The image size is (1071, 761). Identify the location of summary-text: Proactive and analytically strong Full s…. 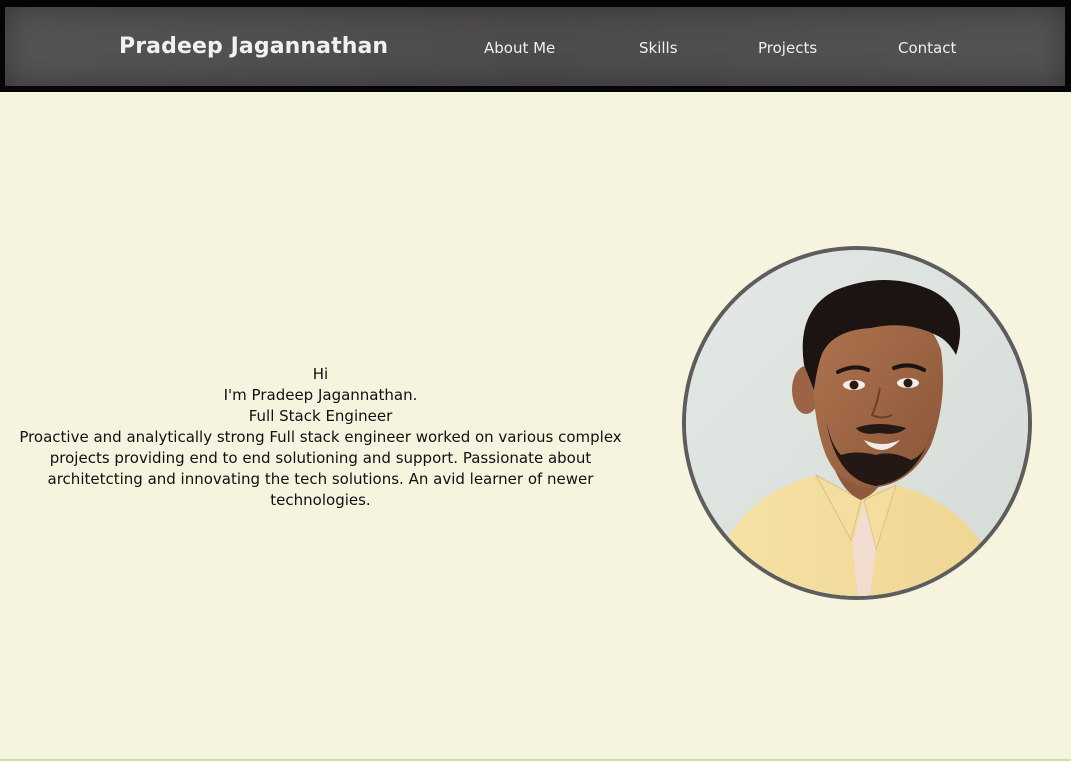
(320, 468).